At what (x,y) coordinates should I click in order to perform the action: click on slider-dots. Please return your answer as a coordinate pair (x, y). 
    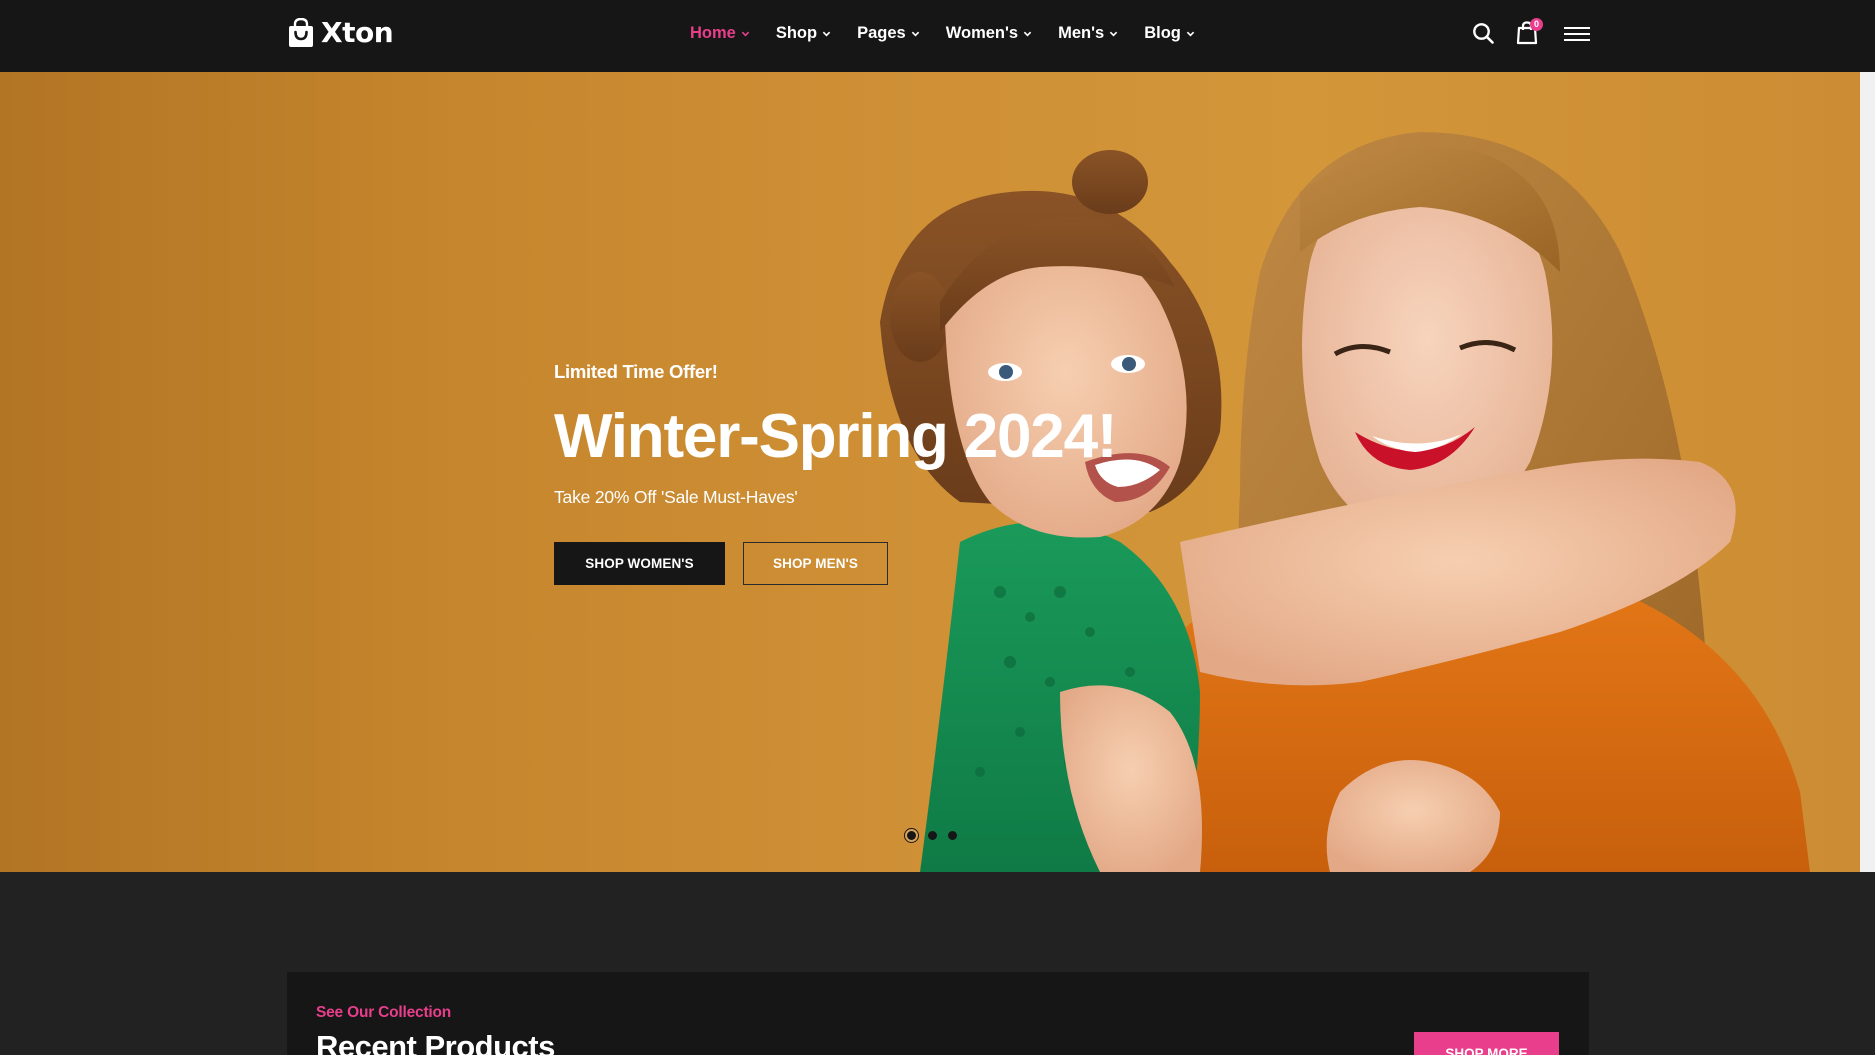
    Looking at the image, I should click on (931, 835).